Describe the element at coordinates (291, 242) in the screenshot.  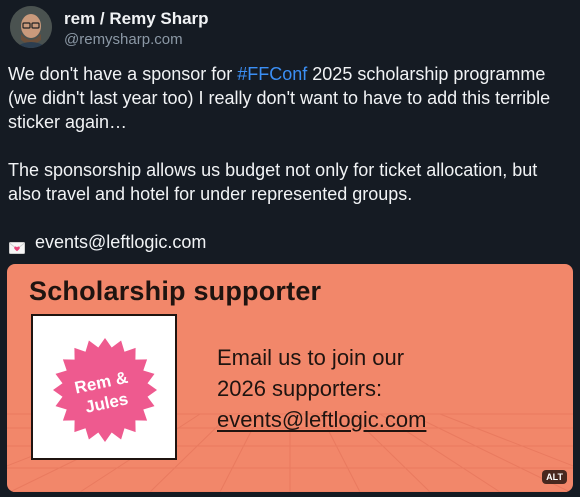
I see `post-email-line: events@leftlogic.com` at that location.